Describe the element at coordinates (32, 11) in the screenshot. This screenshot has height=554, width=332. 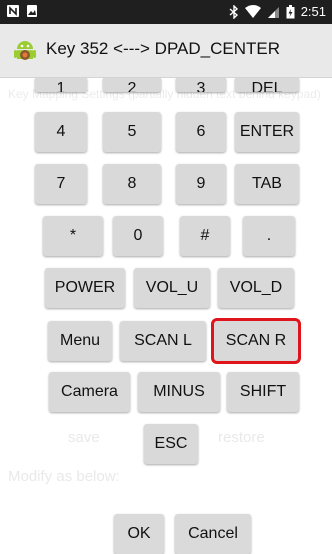
I see `image-icon` at that location.